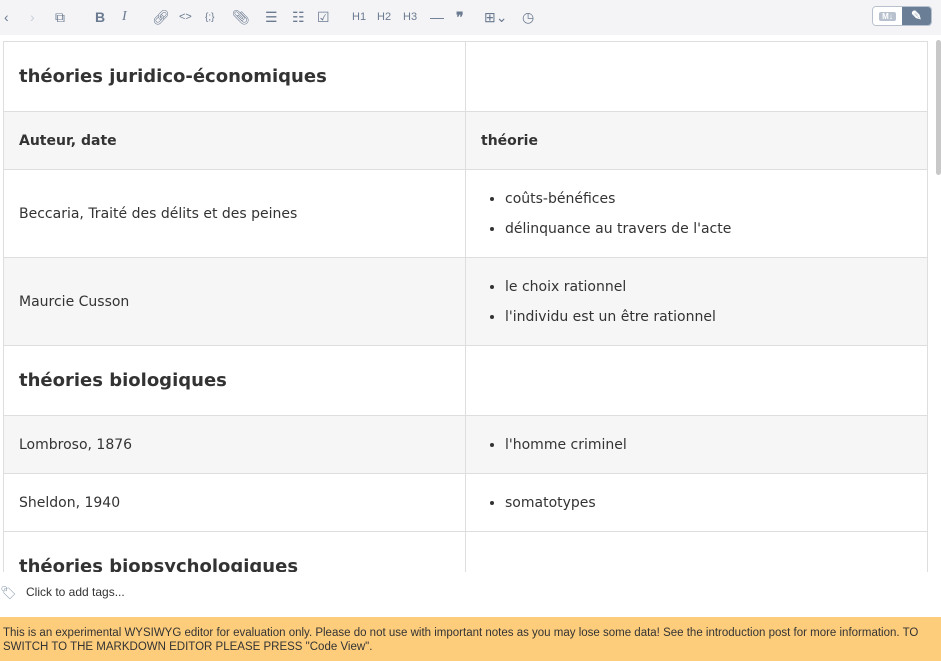 The width and height of the screenshot is (941, 661). I want to click on ordered-list-icon: ☰, so click(271, 17).